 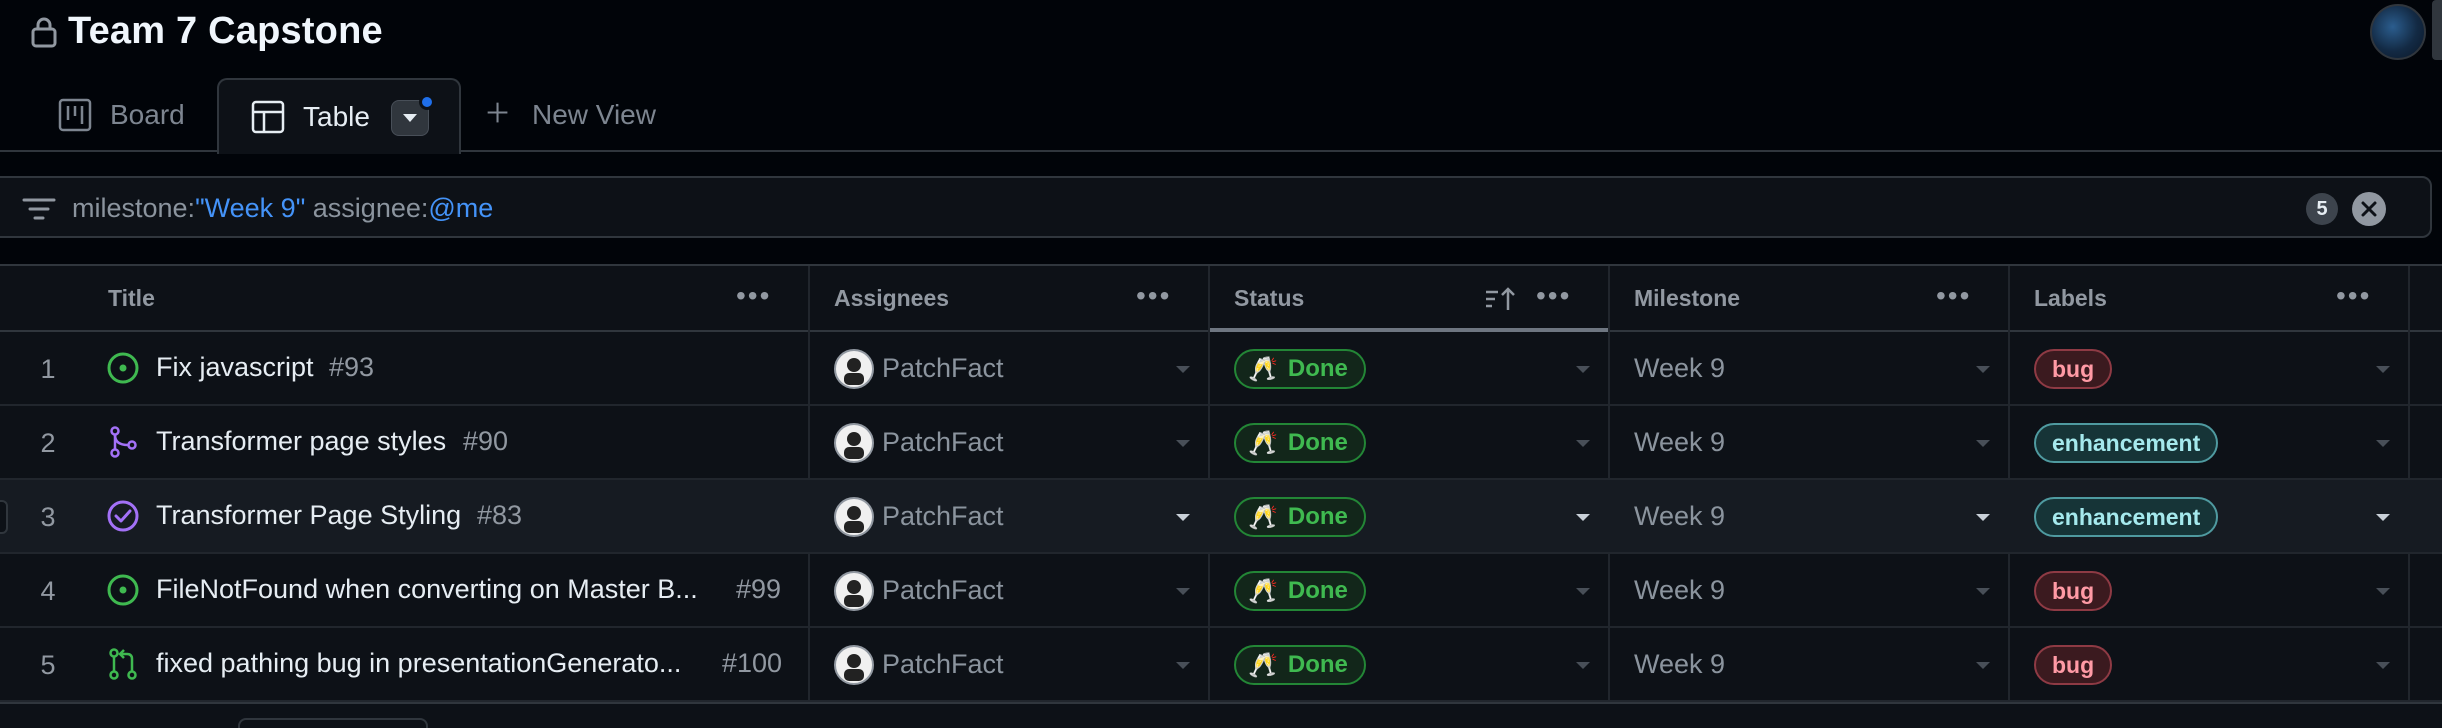 I want to click on view-tabs: Board Table New View, so click(x=1221, y=116).